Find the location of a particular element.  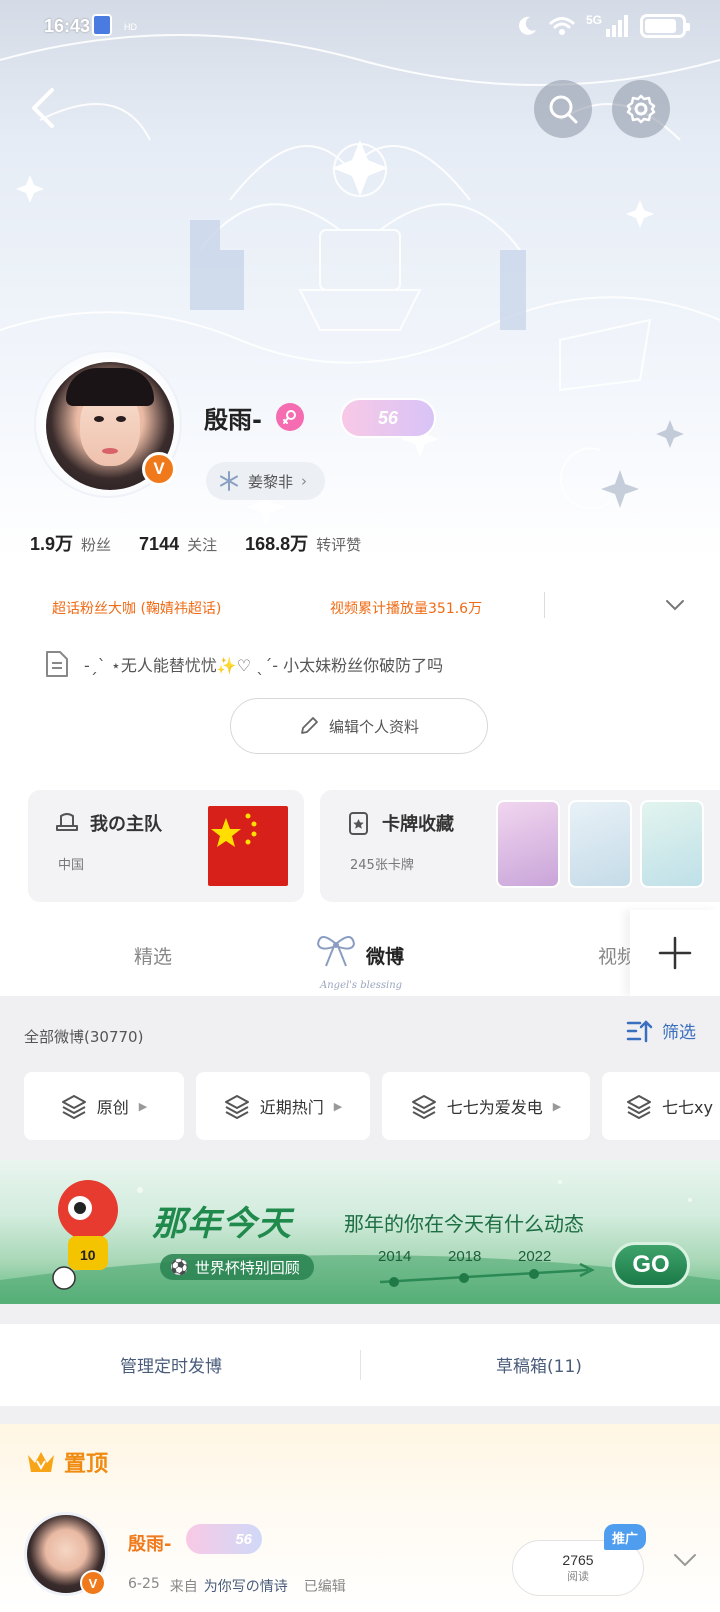

card-collection-subtitle: 245张卡牌 is located at coordinates (382, 865).